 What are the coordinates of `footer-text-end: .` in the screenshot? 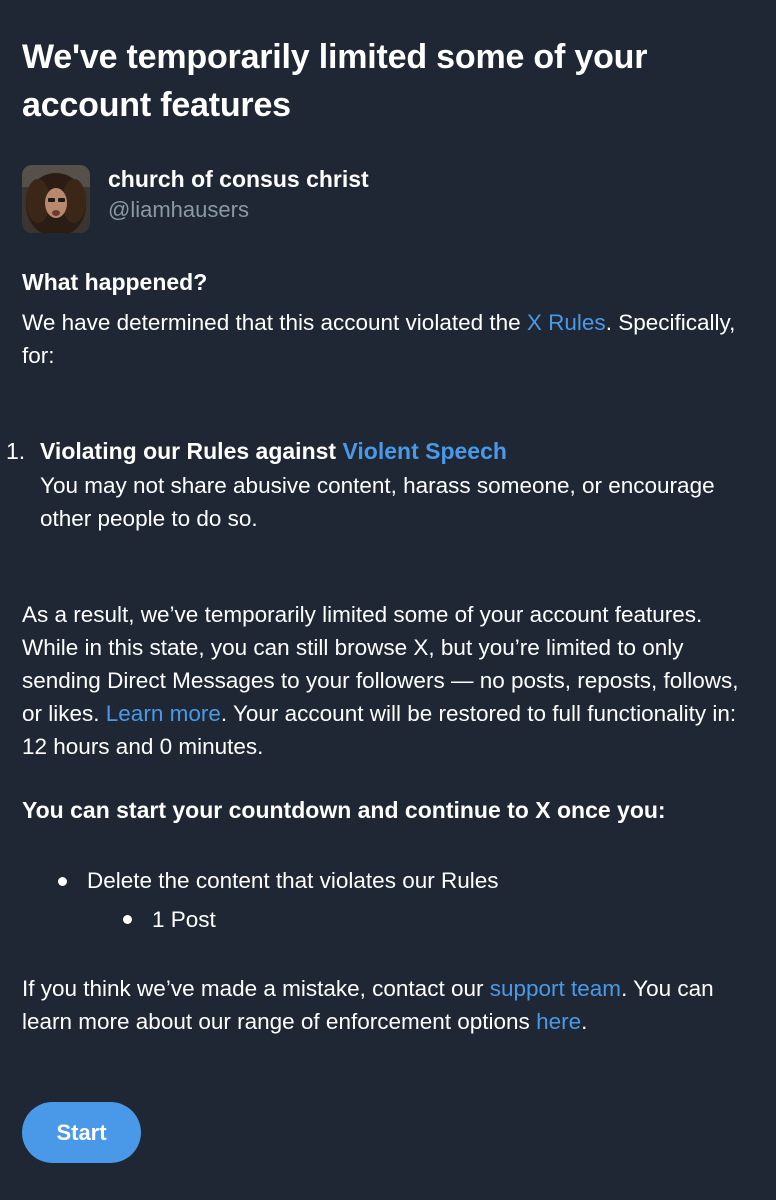 It's located at (584, 1021).